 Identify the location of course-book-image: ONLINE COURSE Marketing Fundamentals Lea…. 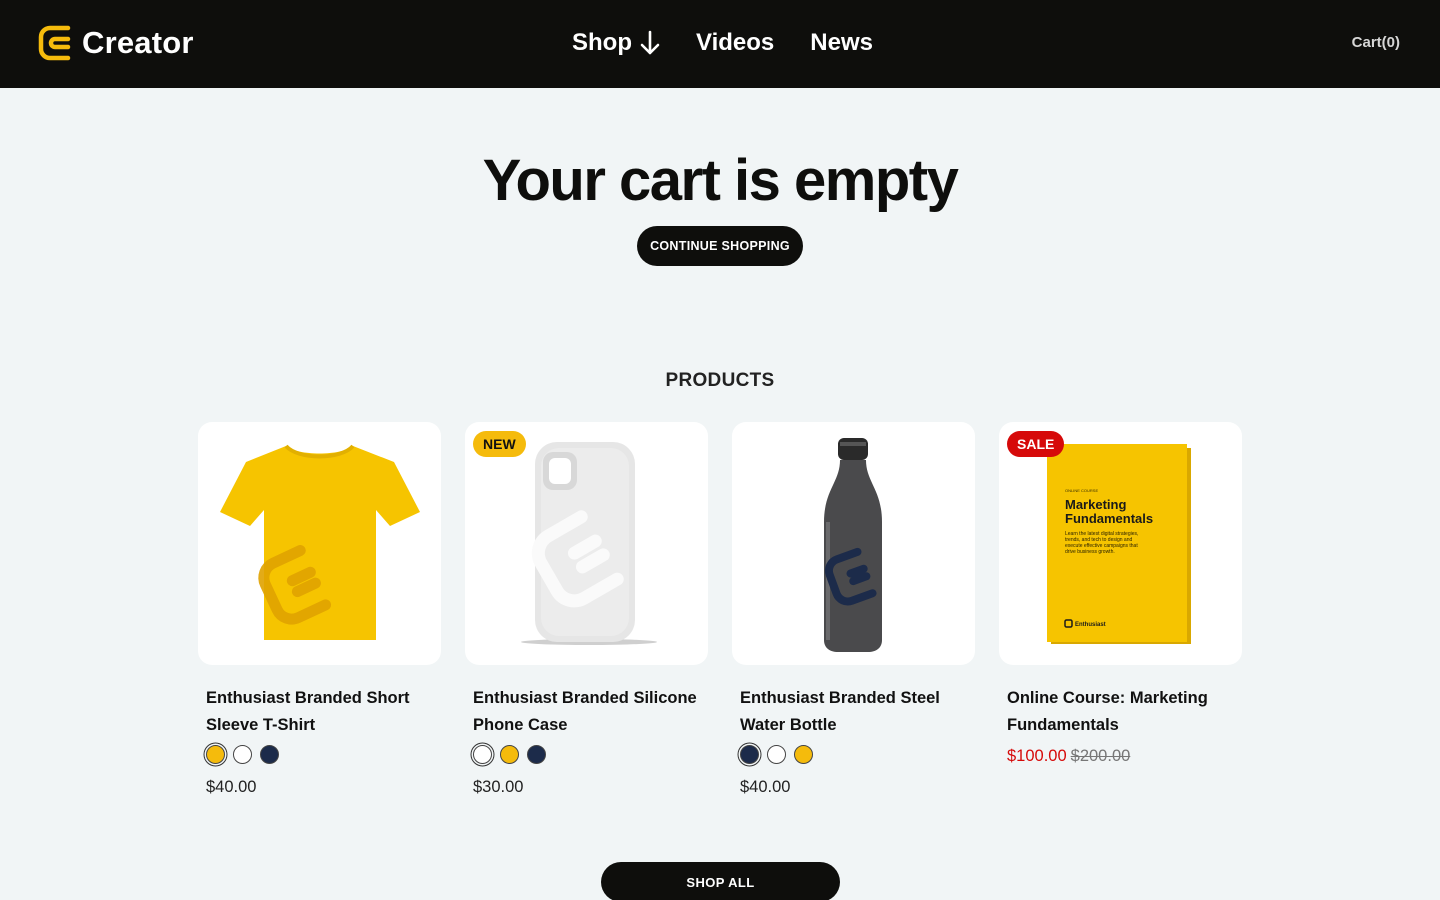
(1119, 544).